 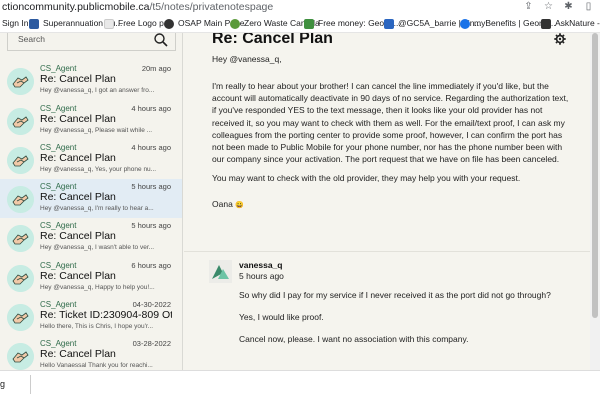 What do you see at coordinates (138, 23) in the screenshot?
I see `bookmark-item: Free Logo png` at bounding box center [138, 23].